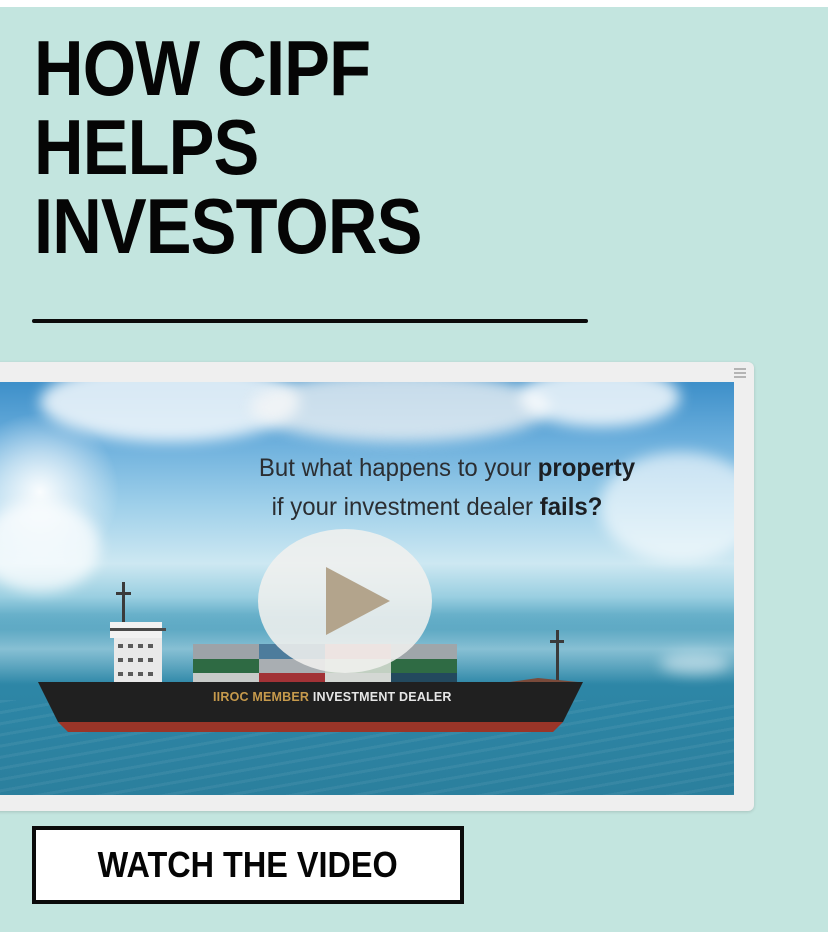 The height and width of the screenshot is (932, 828). Describe the element at coordinates (202, 68) in the screenshot. I see `headline-line-1: HOW CIPF` at that location.